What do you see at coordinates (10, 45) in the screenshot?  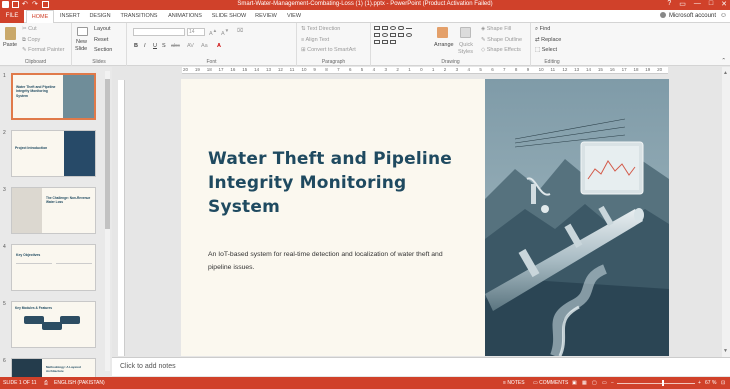 I see `paste-button: Paste` at bounding box center [10, 45].